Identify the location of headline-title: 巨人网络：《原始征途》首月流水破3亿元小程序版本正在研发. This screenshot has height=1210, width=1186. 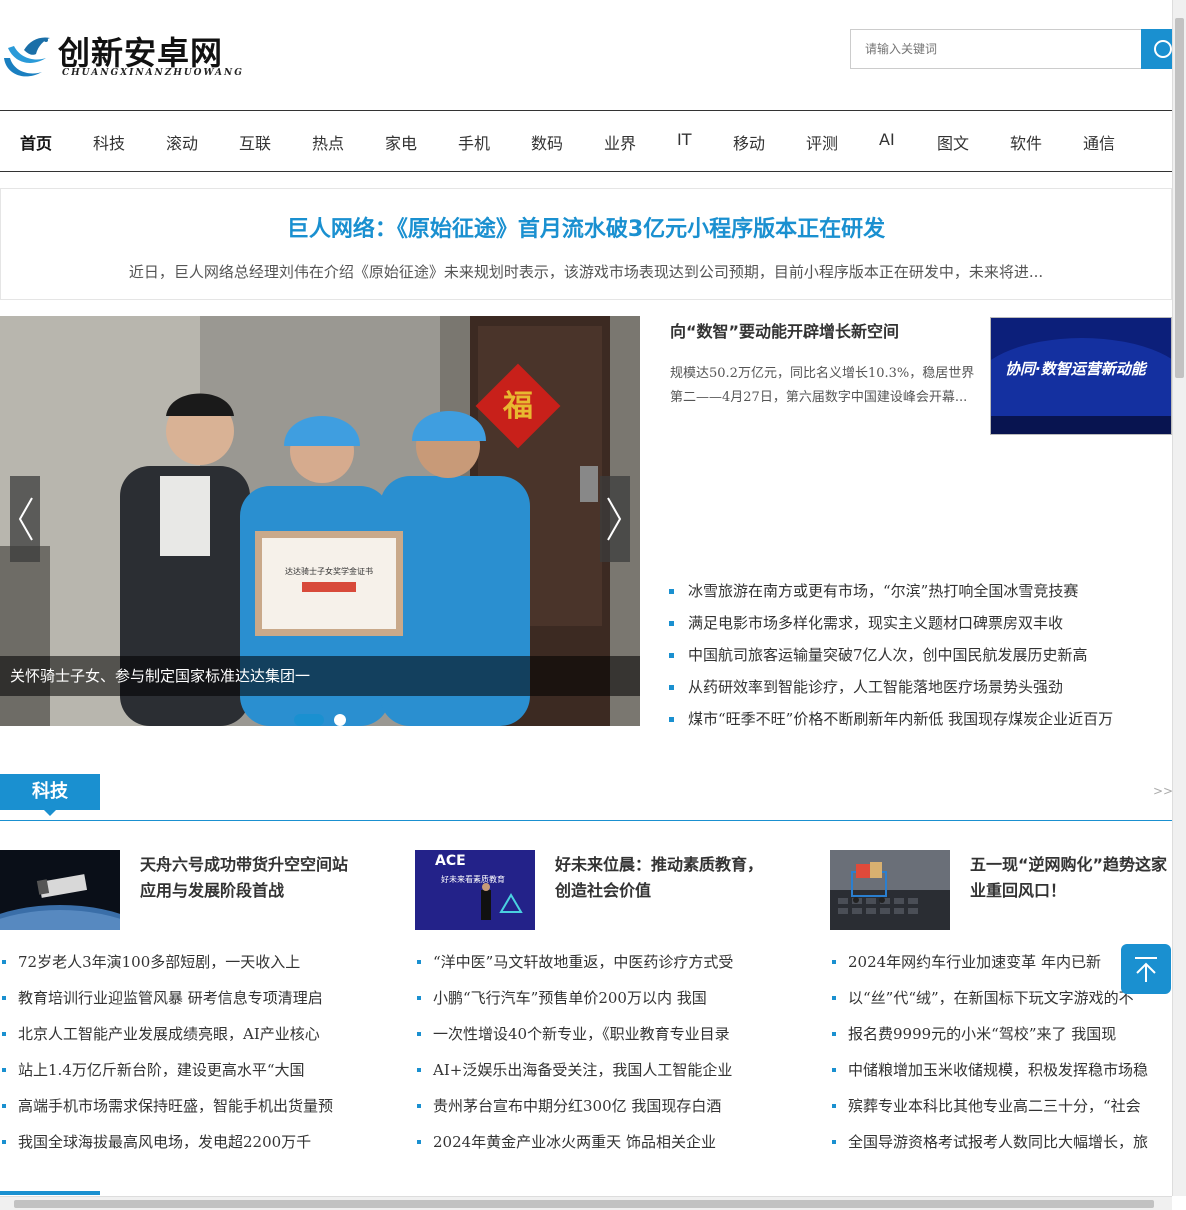
(586, 227).